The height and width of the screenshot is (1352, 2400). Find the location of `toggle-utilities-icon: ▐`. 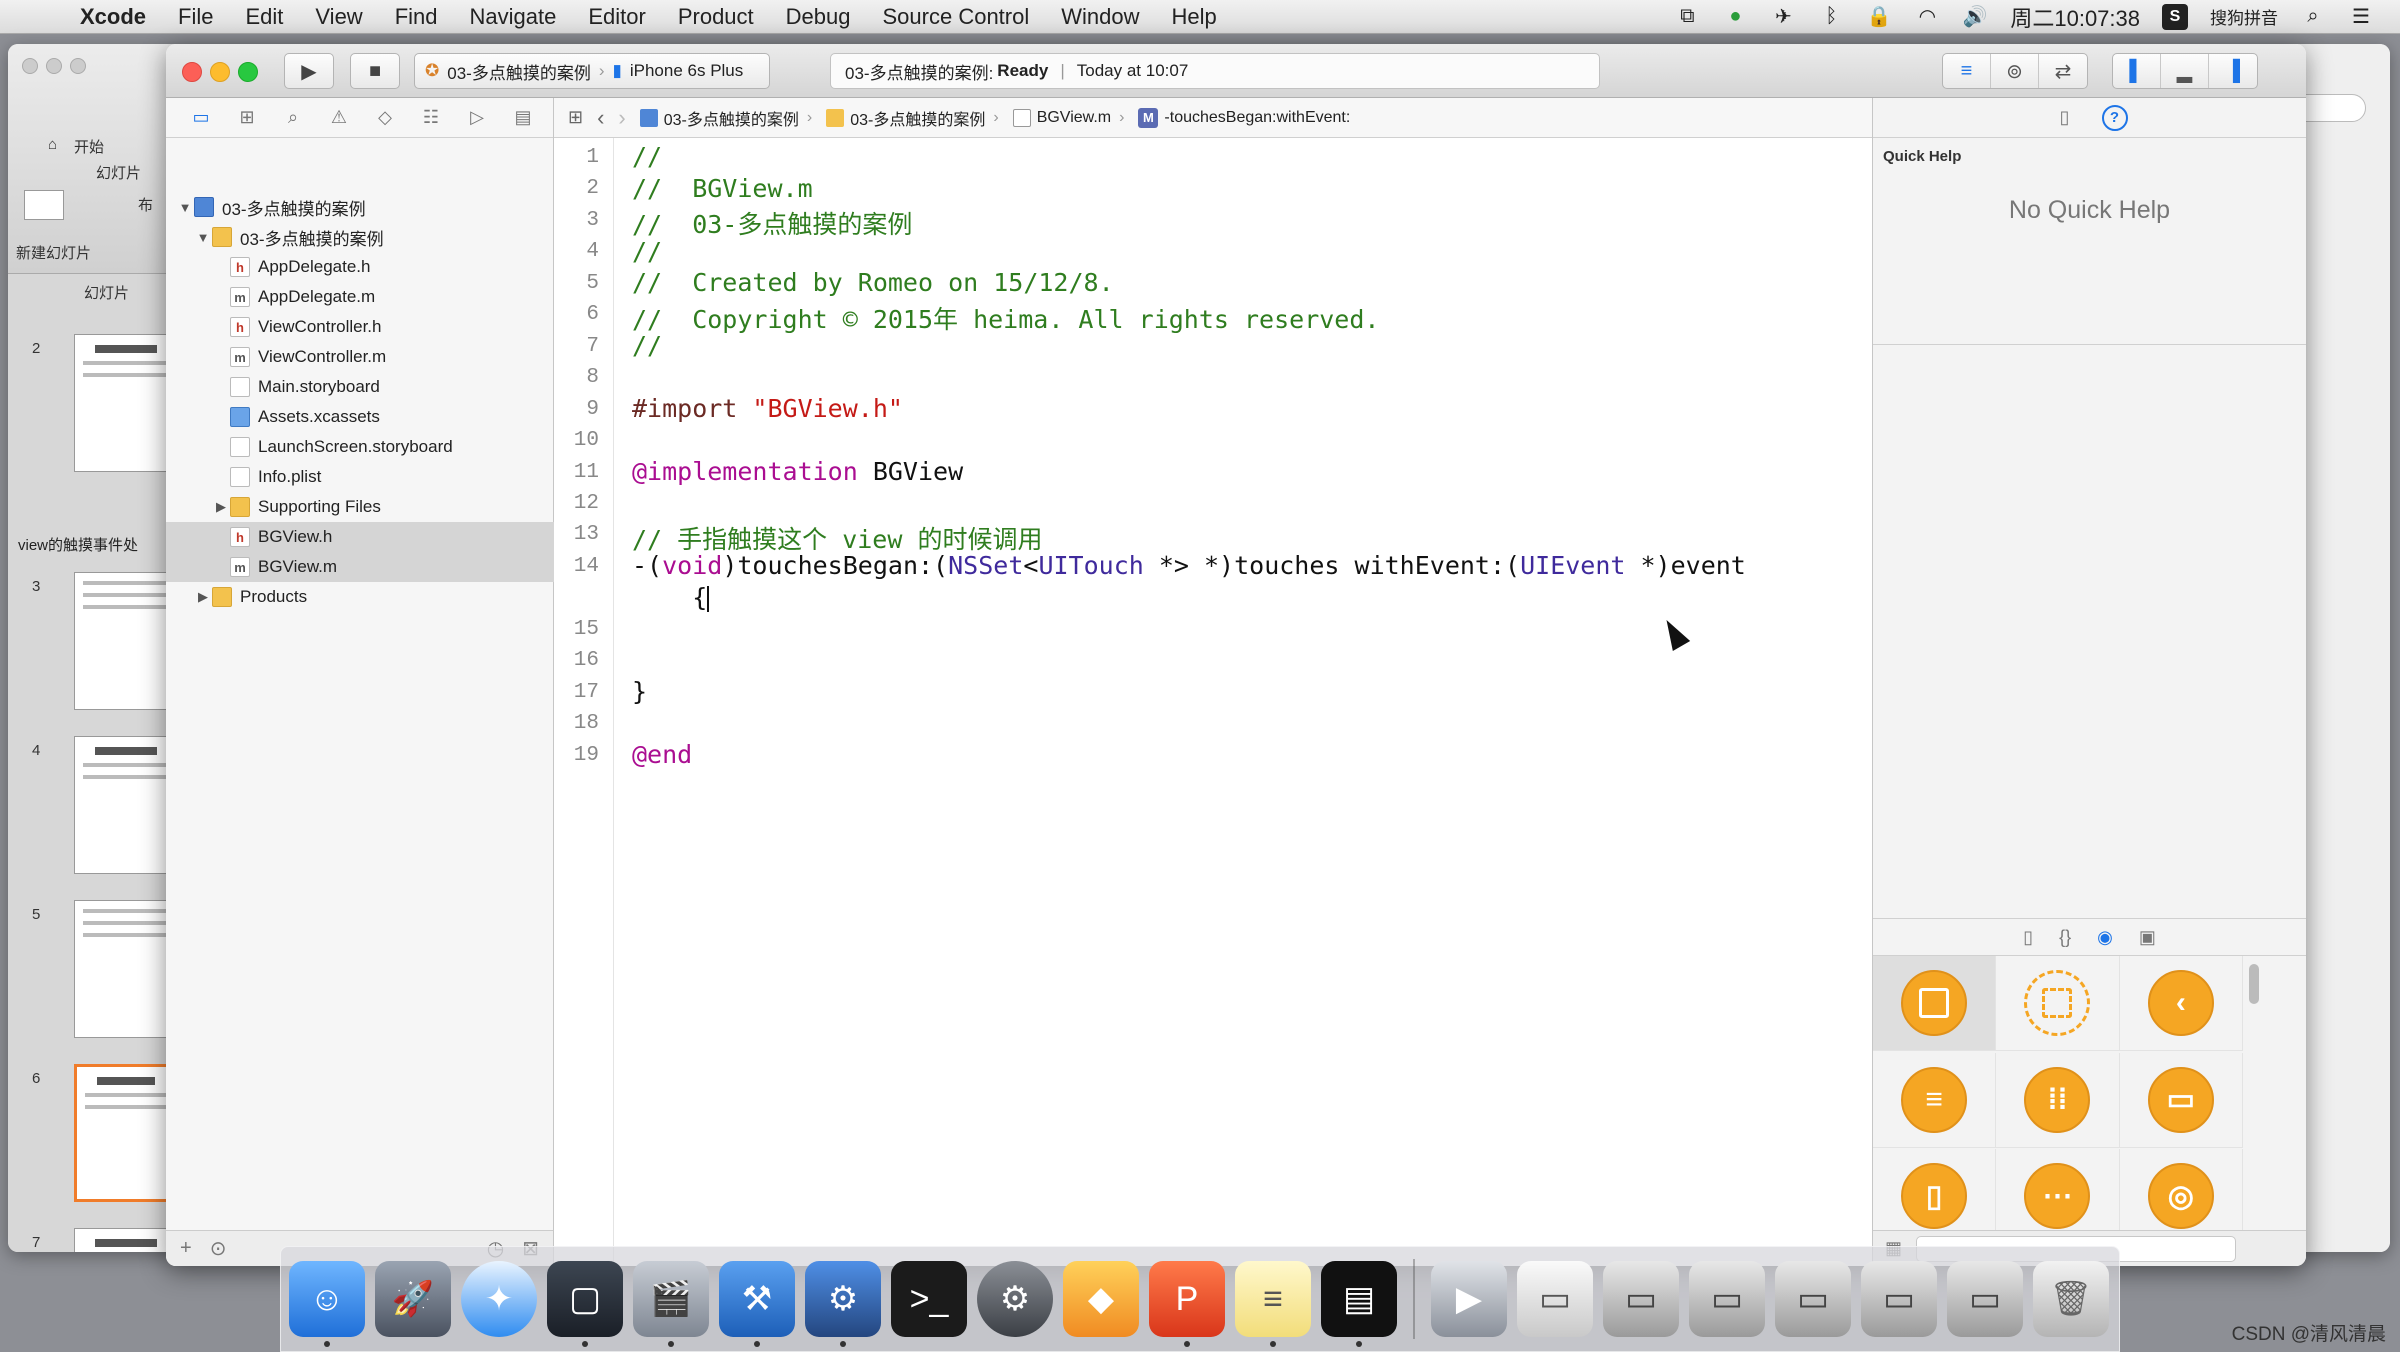

toggle-utilities-icon: ▐ is located at coordinates (2233, 71).